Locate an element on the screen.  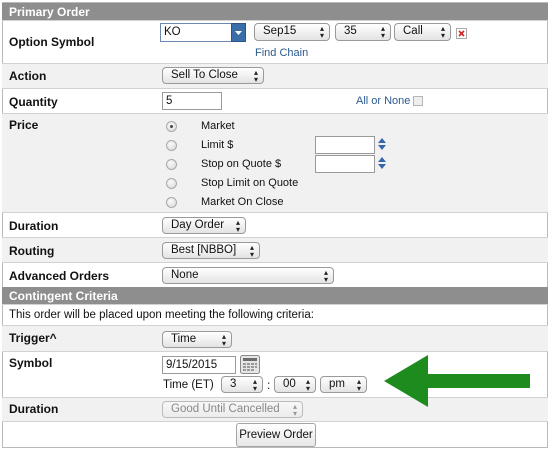
clear-symbol-button is located at coordinates (461, 33).